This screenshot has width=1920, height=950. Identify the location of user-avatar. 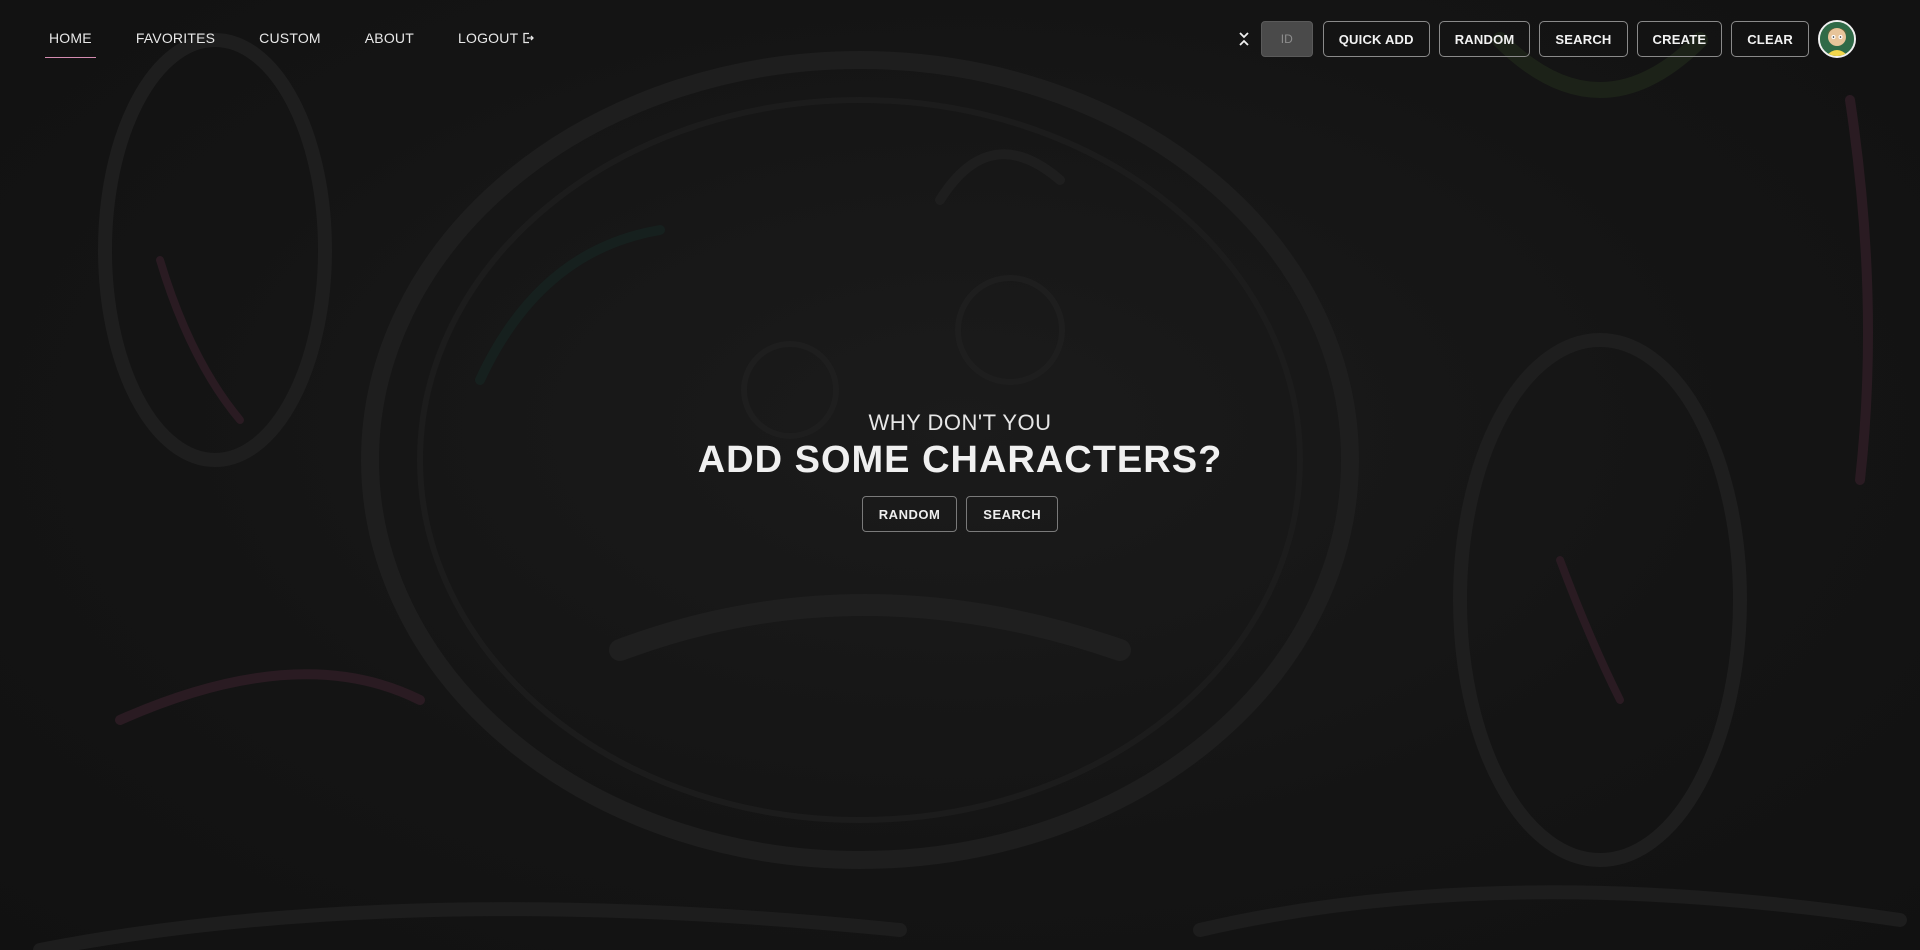
(1837, 39).